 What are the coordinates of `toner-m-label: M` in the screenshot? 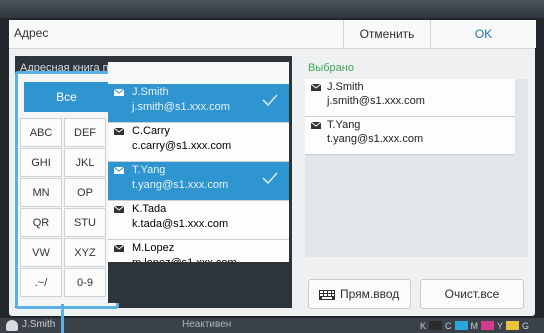 It's located at (474, 325).